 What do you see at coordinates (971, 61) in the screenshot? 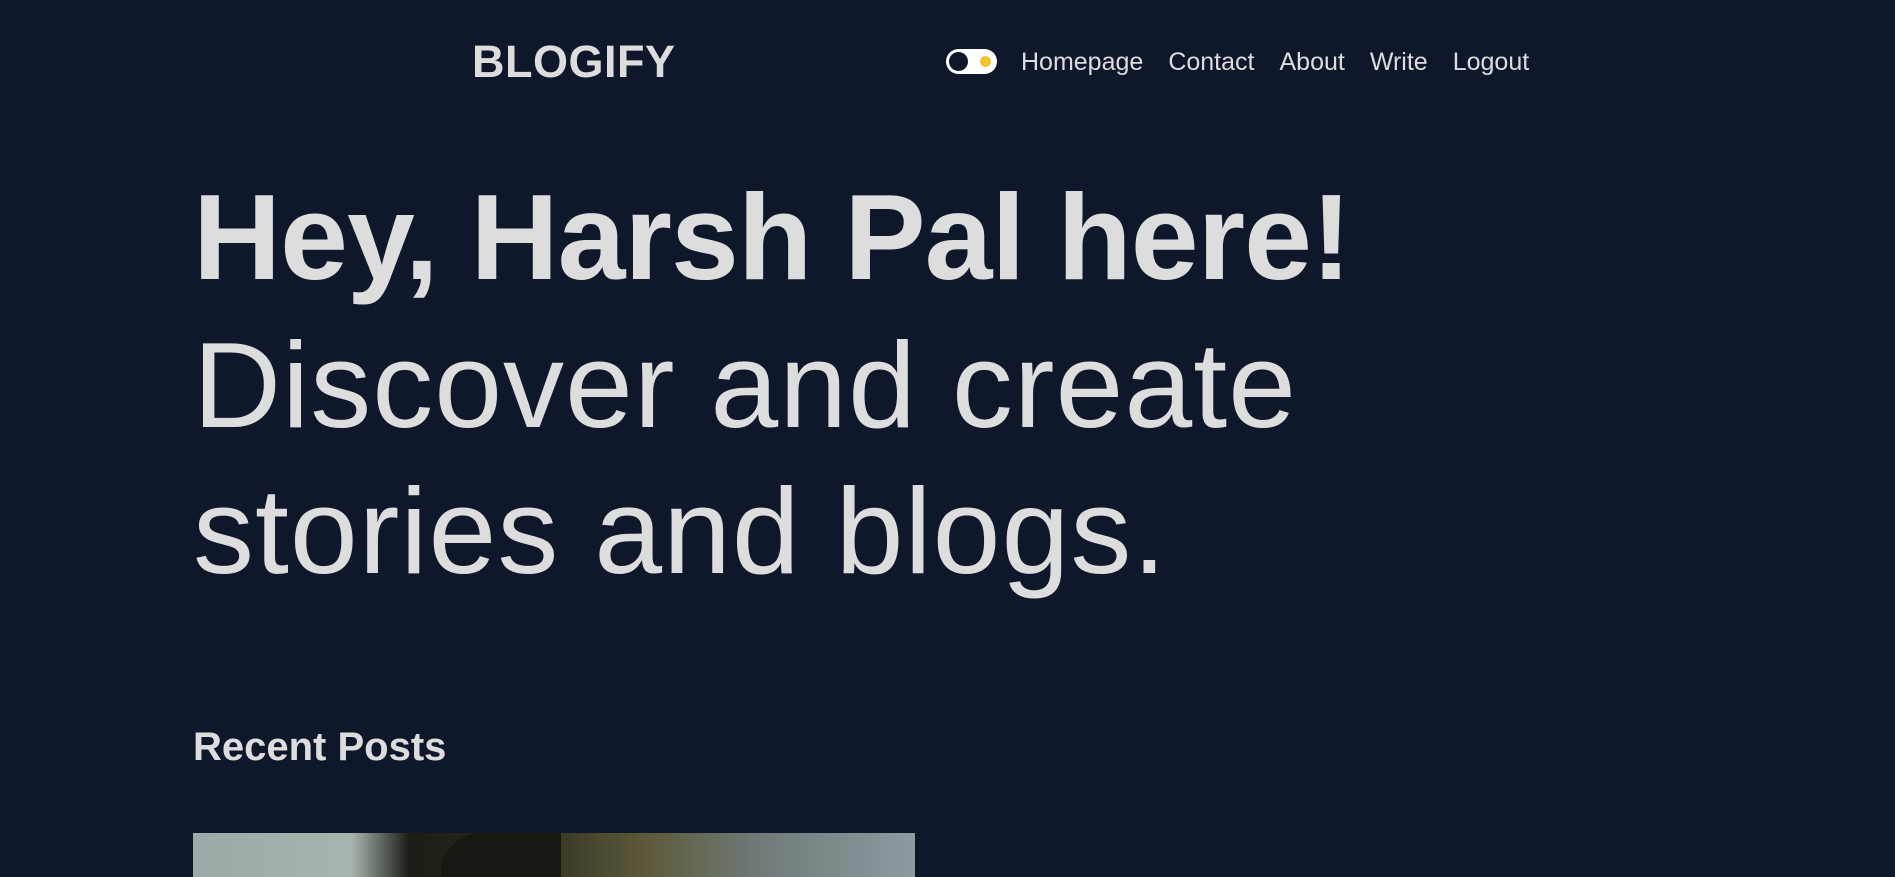
I see `theme-toggle` at bounding box center [971, 61].